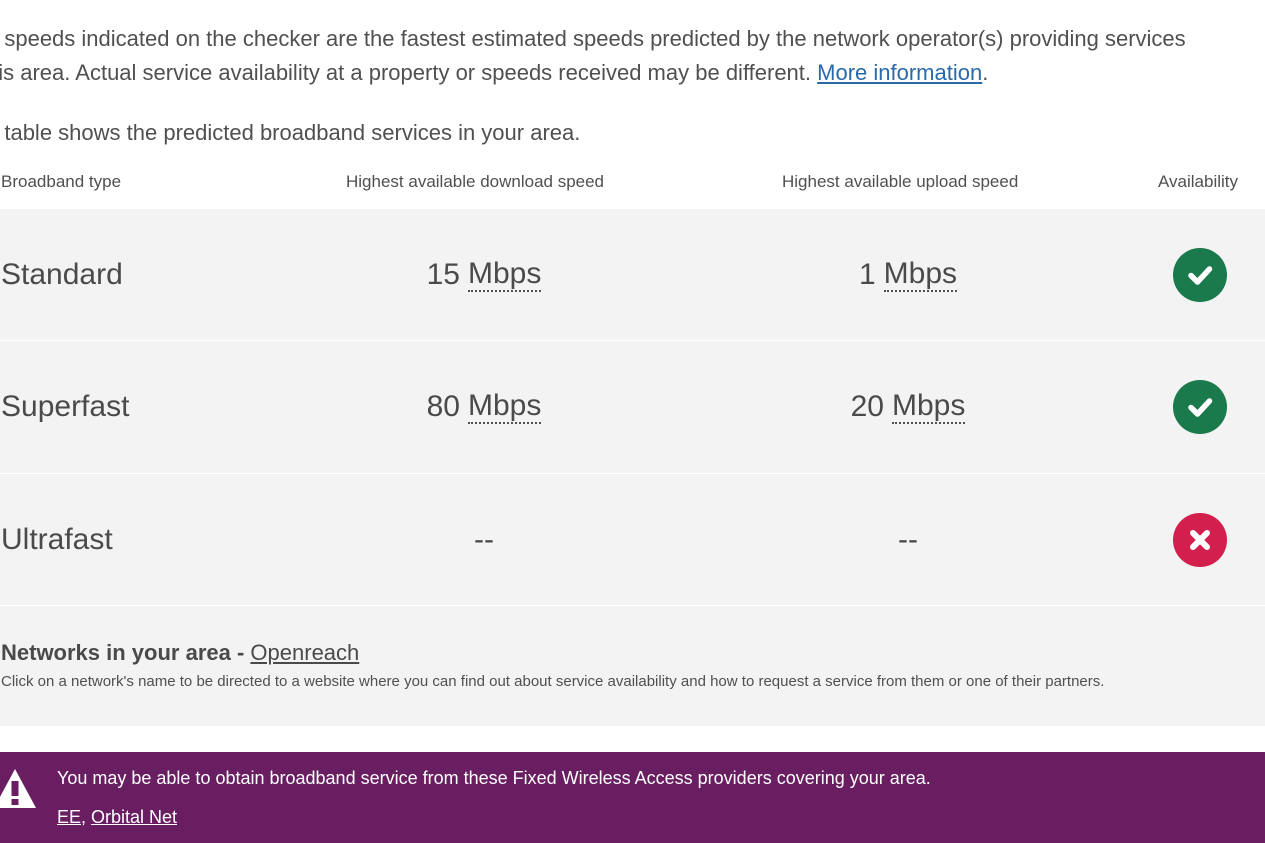 Image resolution: width=1265 pixels, height=843 pixels. I want to click on networks-heading-text: Networks in your area -, so click(126, 652).